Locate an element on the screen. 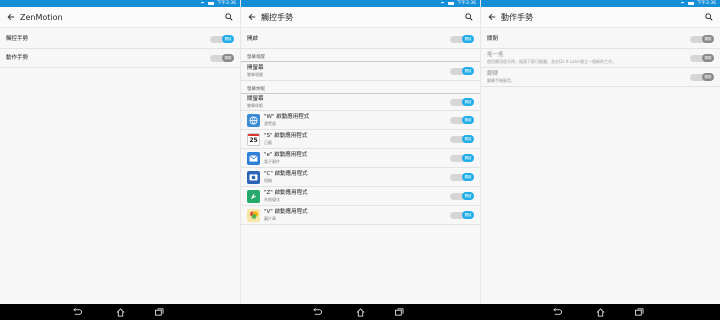 Image resolution: width=720 pixels, height=320 pixels. gesture-c-toggle: 開啟 is located at coordinates (462, 177).